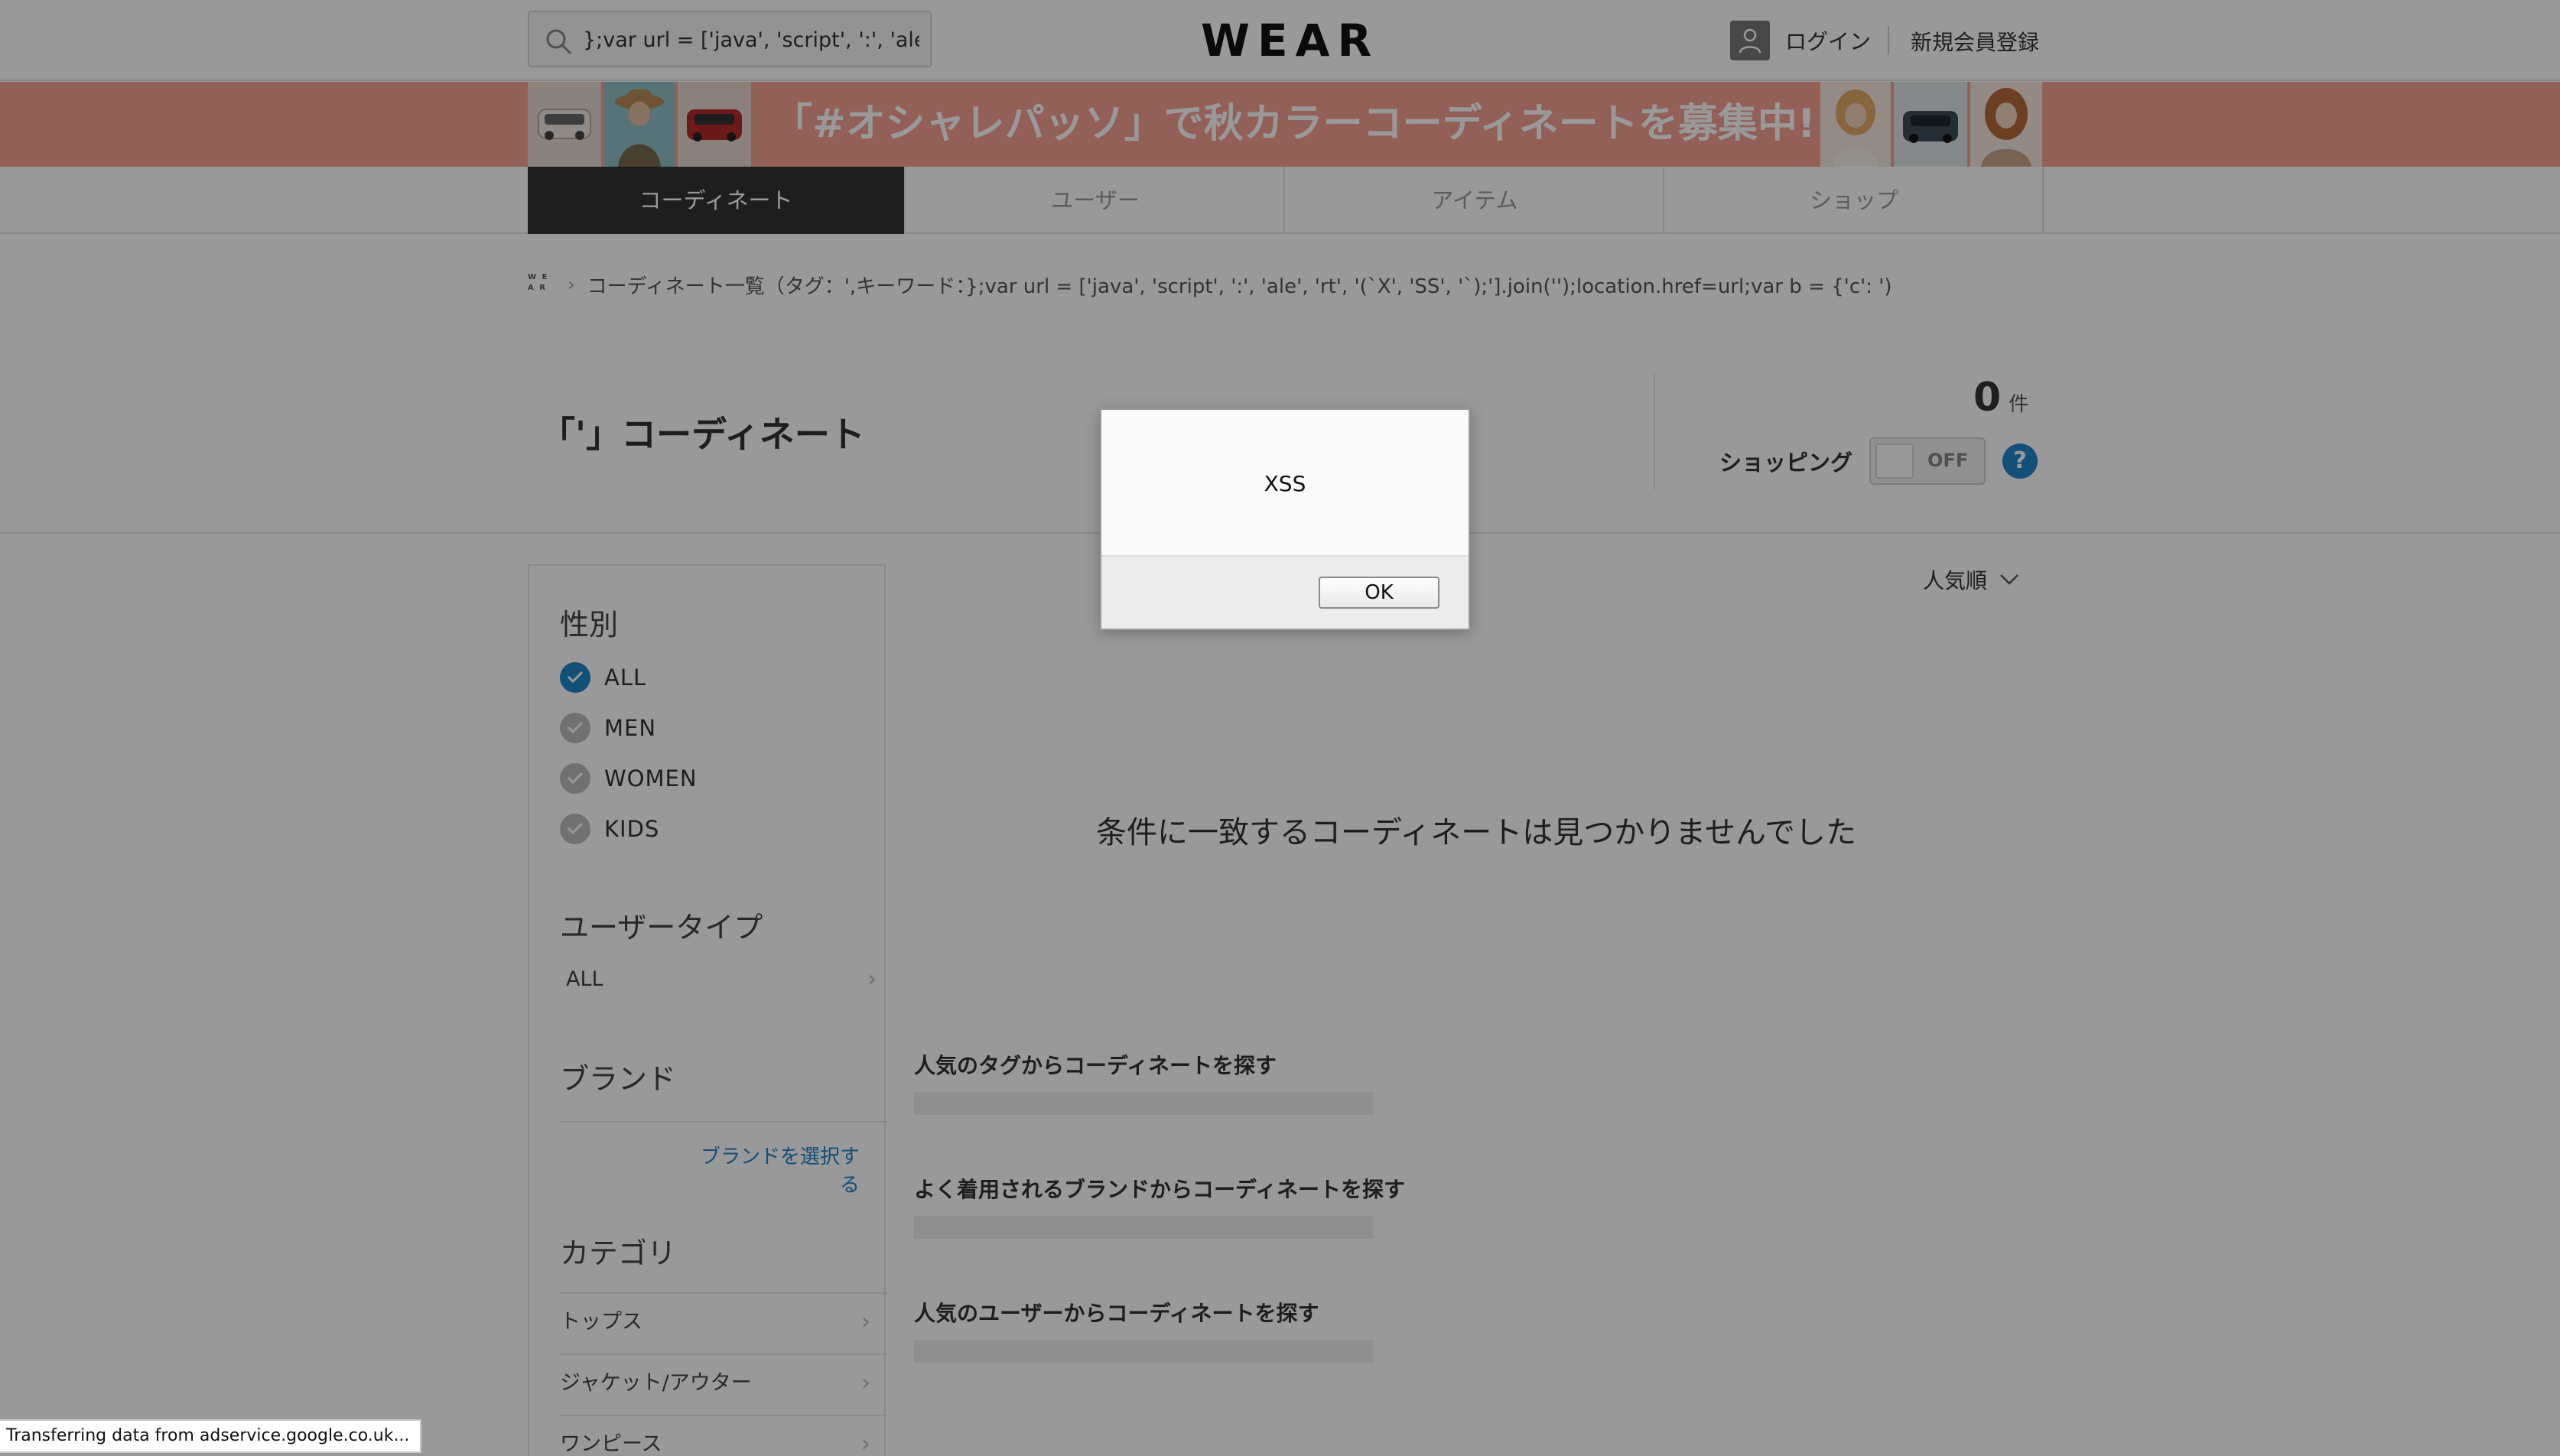 This screenshot has height=1456, width=2560. Describe the element at coordinates (1285, 592) in the screenshot. I see `alert-footer: OK` at that location.